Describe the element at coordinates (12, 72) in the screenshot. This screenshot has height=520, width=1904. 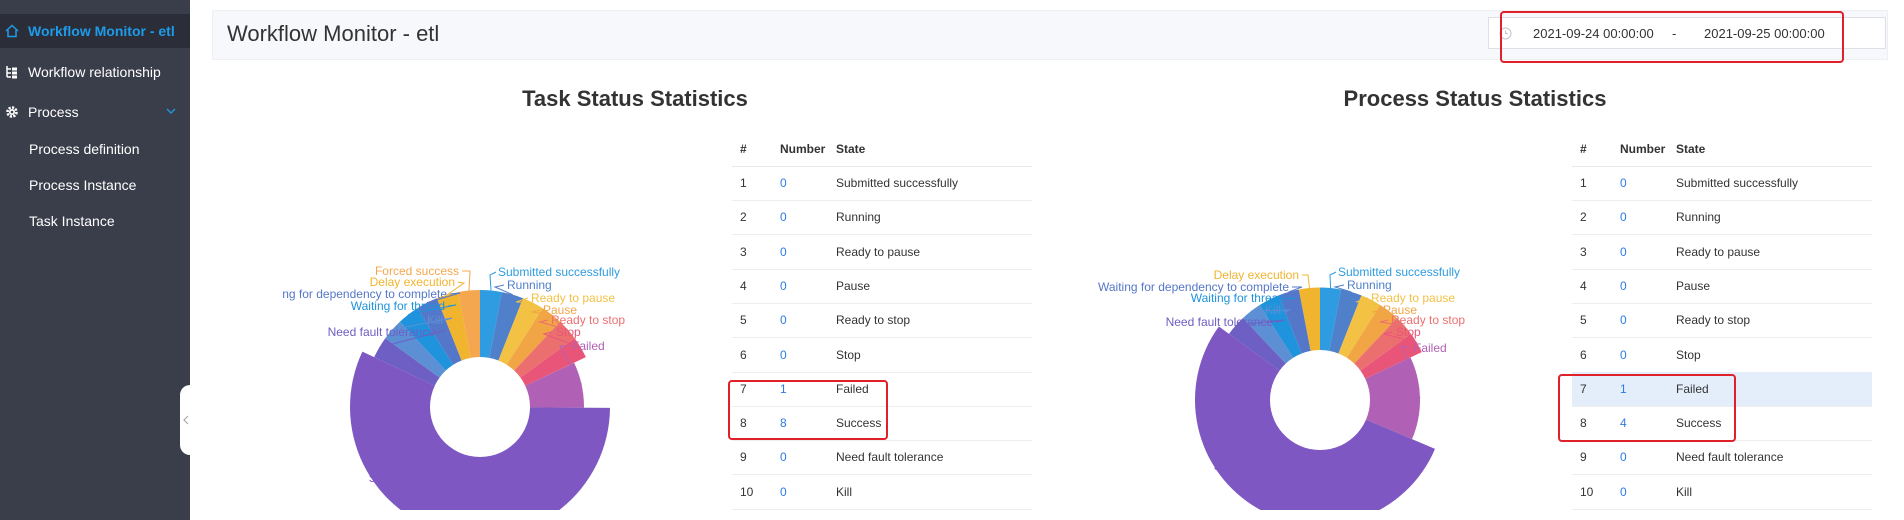
I see `tree-icon` at that location.